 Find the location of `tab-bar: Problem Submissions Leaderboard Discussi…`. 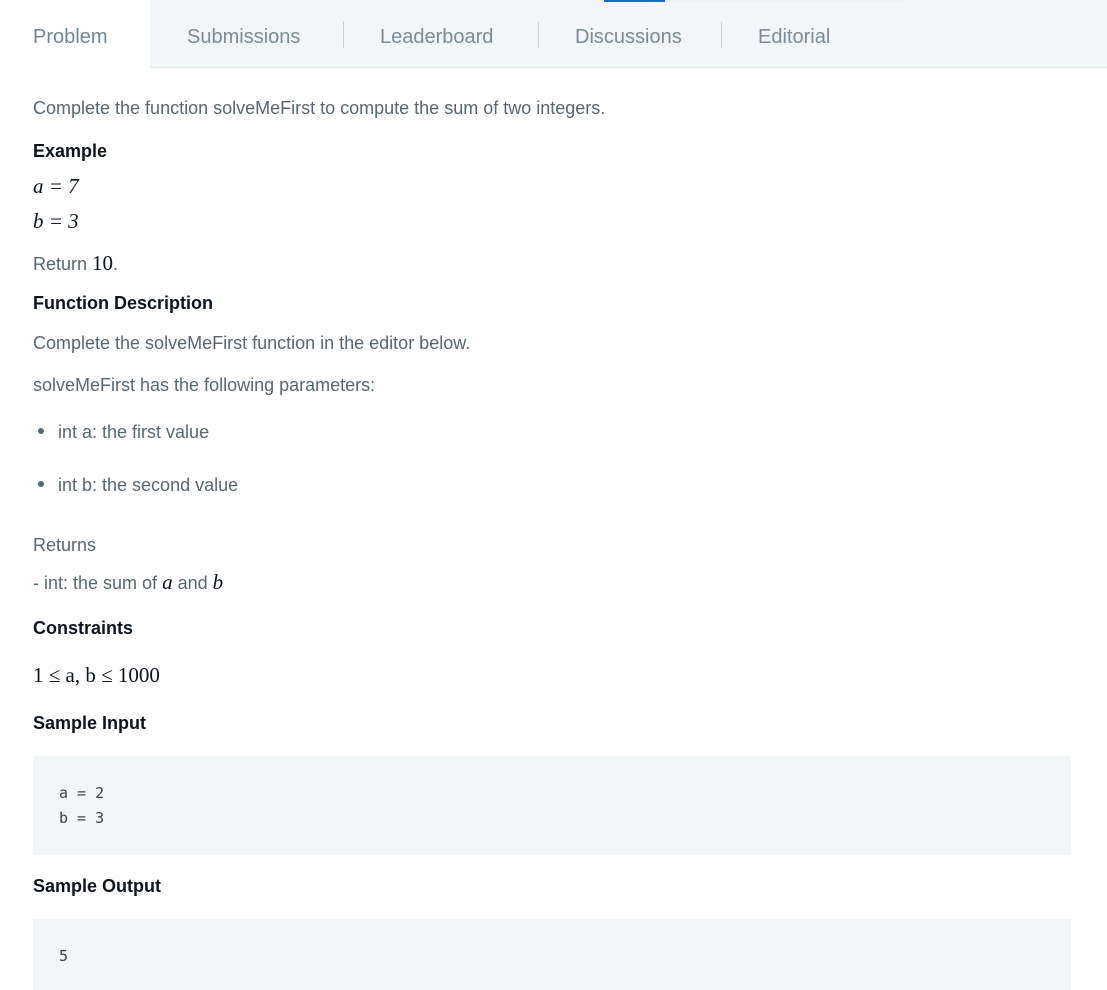

tab-bar: Problem Submissions Leaderboard Discussi… is located at coordinates (553, 34).